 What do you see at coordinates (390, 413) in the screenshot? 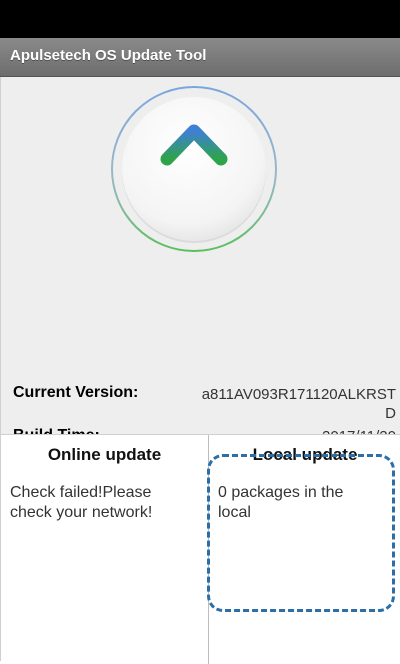
I see `current-version-value-cont: D` at bounding box center [390, 413].